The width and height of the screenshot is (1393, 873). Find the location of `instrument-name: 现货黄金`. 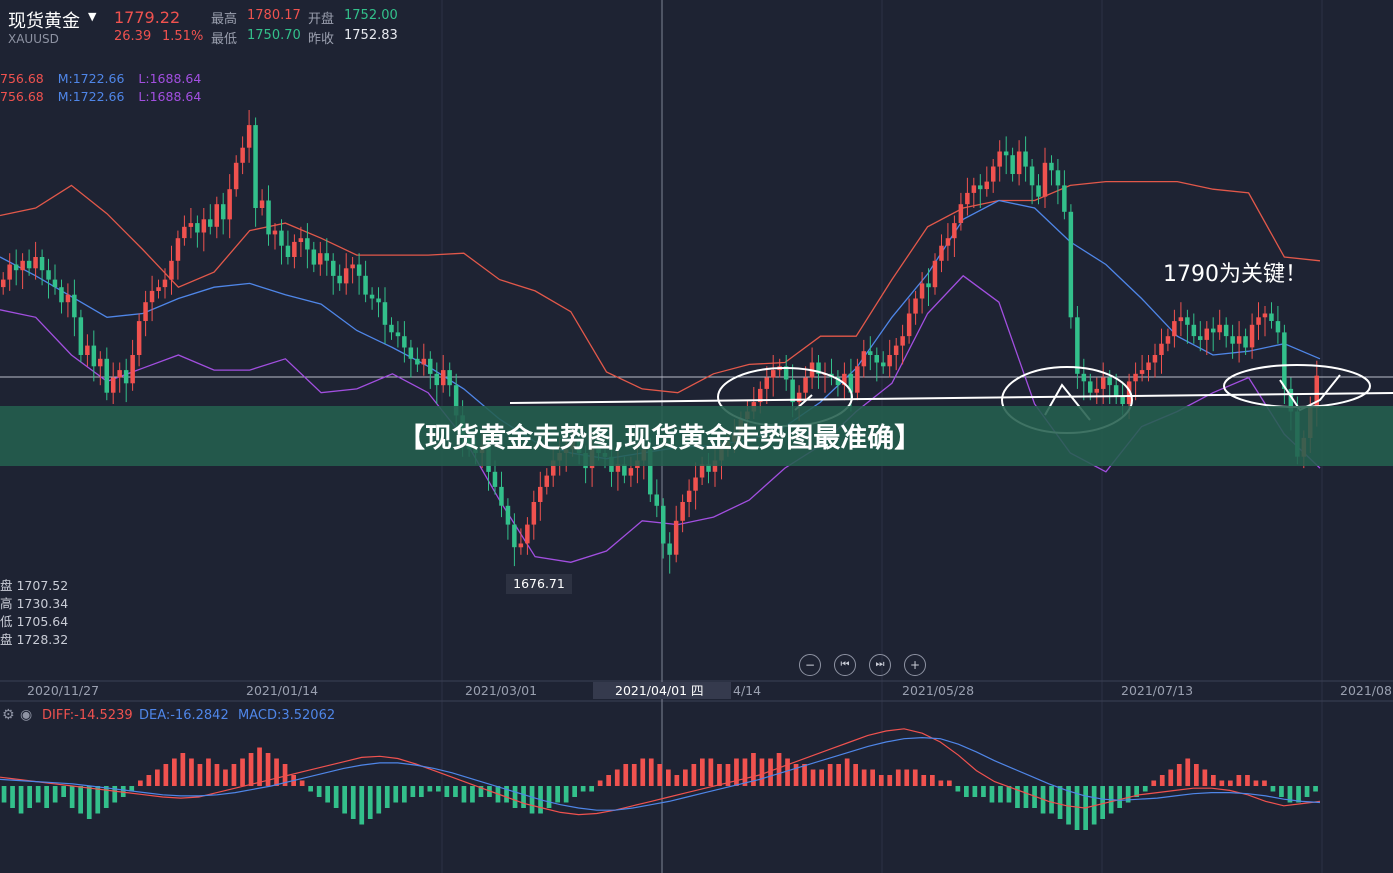

instrument-name: 现货黄金 is located at coordinates (44, 20).